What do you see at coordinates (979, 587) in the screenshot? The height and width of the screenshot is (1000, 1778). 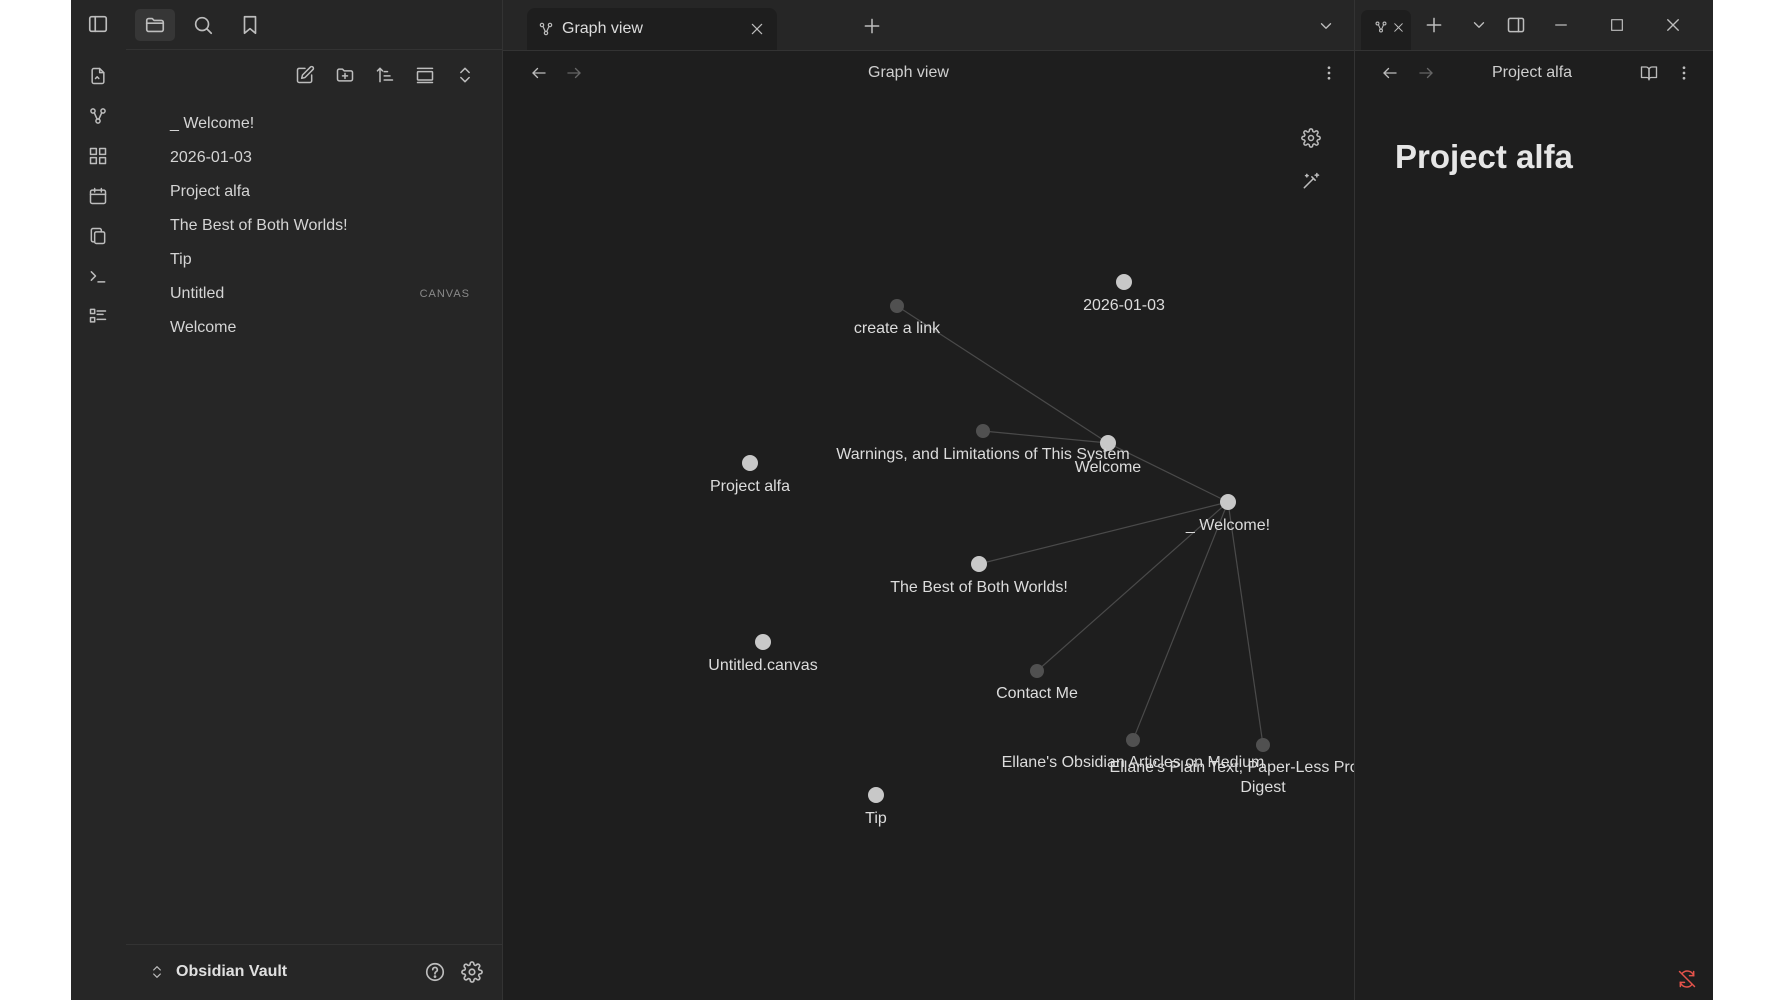 I see `graph-node-label: The Best of Both Worlds!` at bounding box center [979, 587].